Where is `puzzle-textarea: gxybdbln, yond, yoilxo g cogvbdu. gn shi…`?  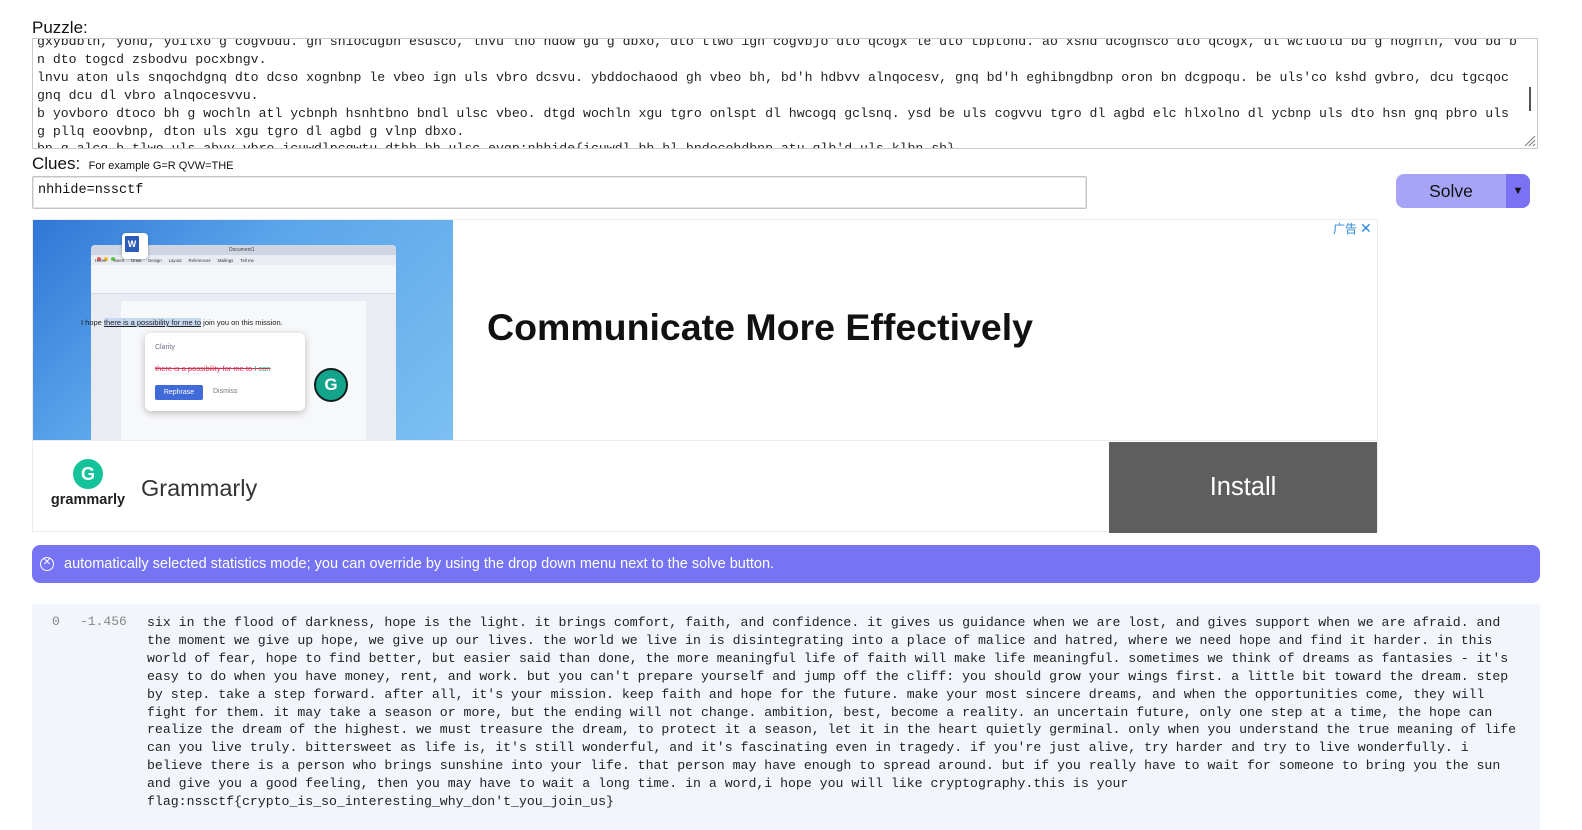 puzzle-textarea: gxybdbln, yond, yoilxo g cogvbdu. gn shi… is located at coordinates (785, 93).